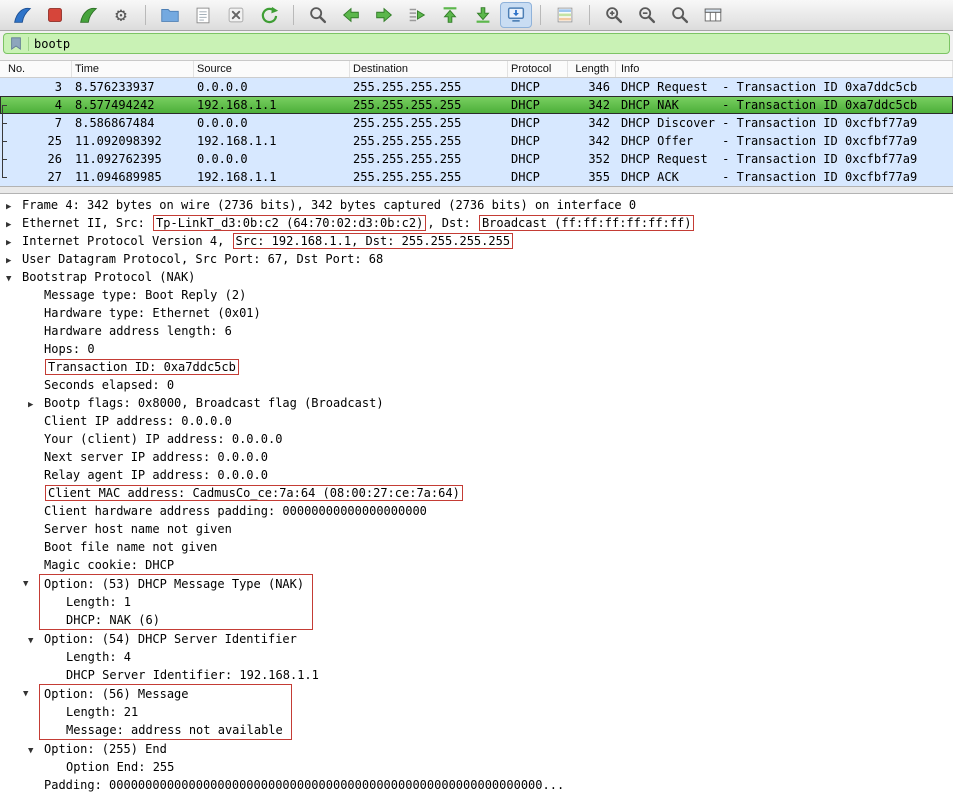 The width and height of the screenshot is (953, 794). Describe the element at coordinates (476, 767) in the screenshot. I see `detail-line: Option End: 255` at that location.